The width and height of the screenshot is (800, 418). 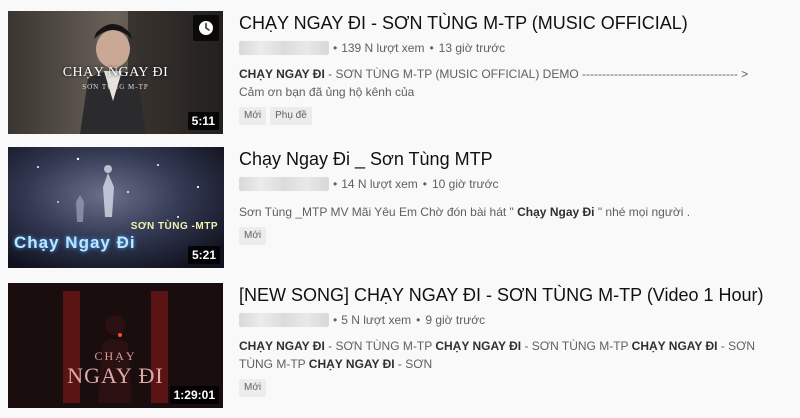 I want to click on upload-age: 10 giờ trước, so click(x=465, y=184).